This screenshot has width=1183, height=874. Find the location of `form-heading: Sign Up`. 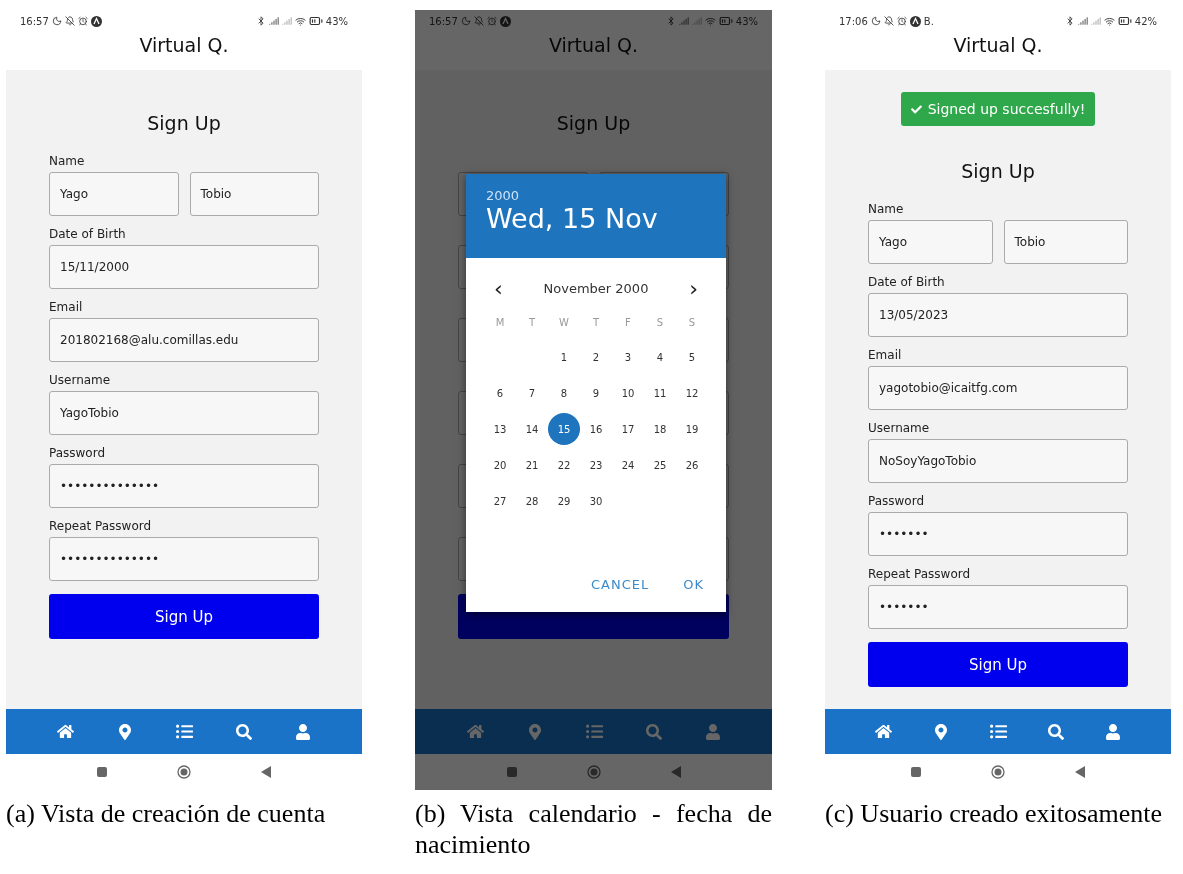

form-heading: Sign Up is located at coordinates (593, 123).